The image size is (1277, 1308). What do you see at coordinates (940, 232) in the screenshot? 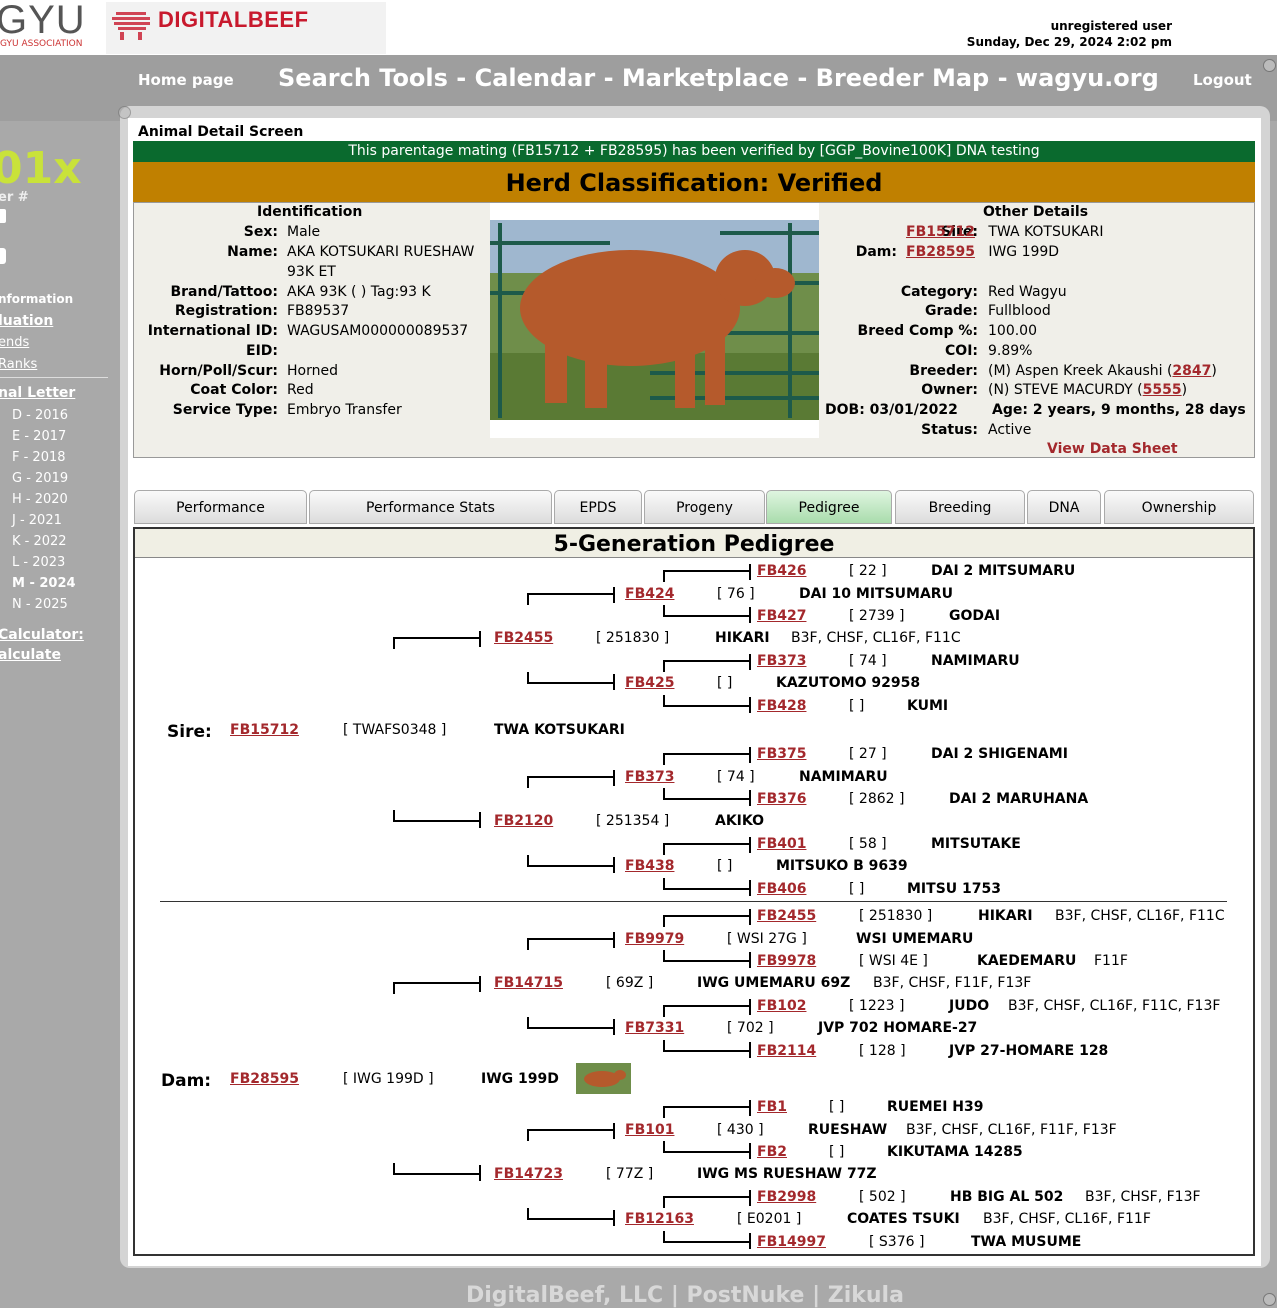
I see `sire-link: FB15712` at bounding box center [940, 232].